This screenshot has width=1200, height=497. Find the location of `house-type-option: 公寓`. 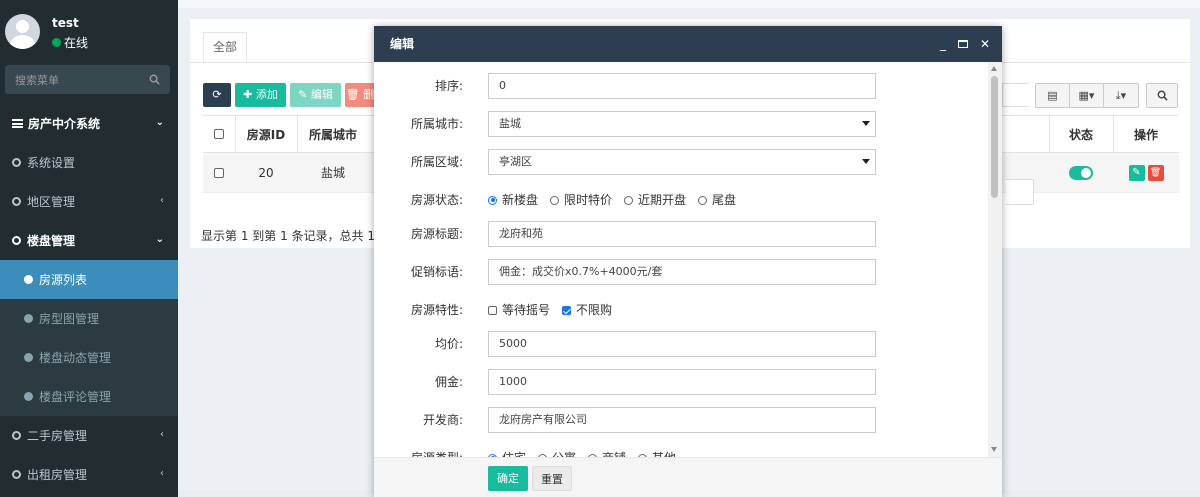

house-type-option: 公寓 is located at coordinates (557, 451).